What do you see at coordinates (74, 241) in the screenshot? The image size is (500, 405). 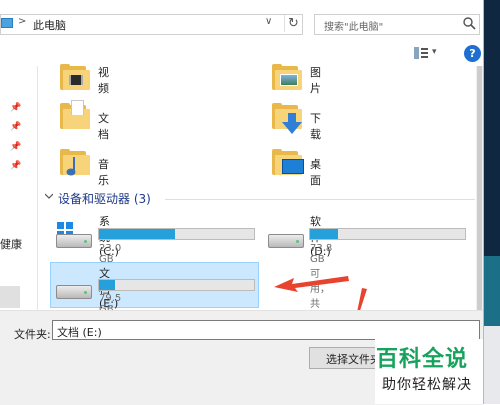 I see `windows-drive-icon` at bounding box center [74, 241].